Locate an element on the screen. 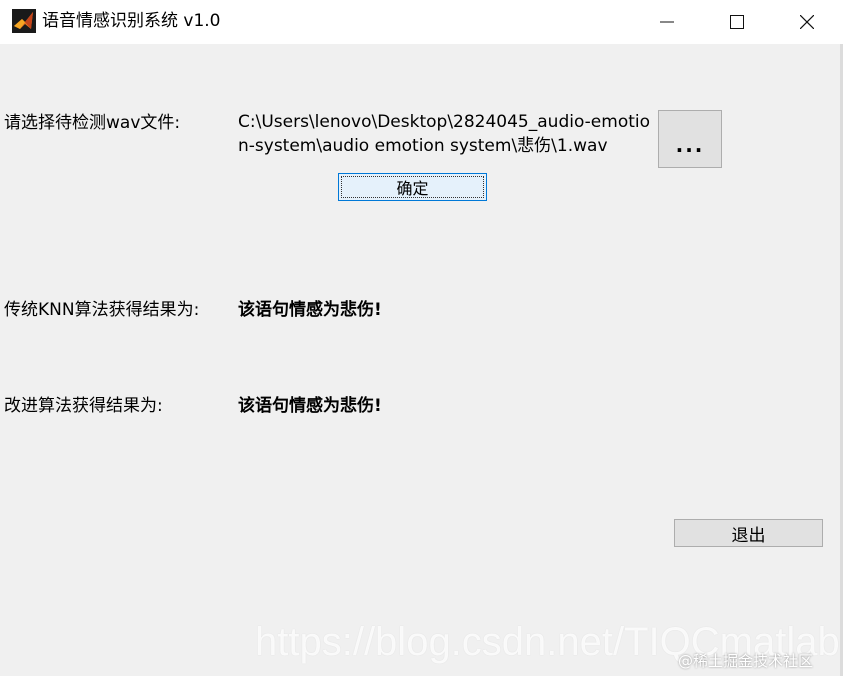 This screenshot has height=676, width=843. confirm-button: 确定 is located at coordinates (412, 187).